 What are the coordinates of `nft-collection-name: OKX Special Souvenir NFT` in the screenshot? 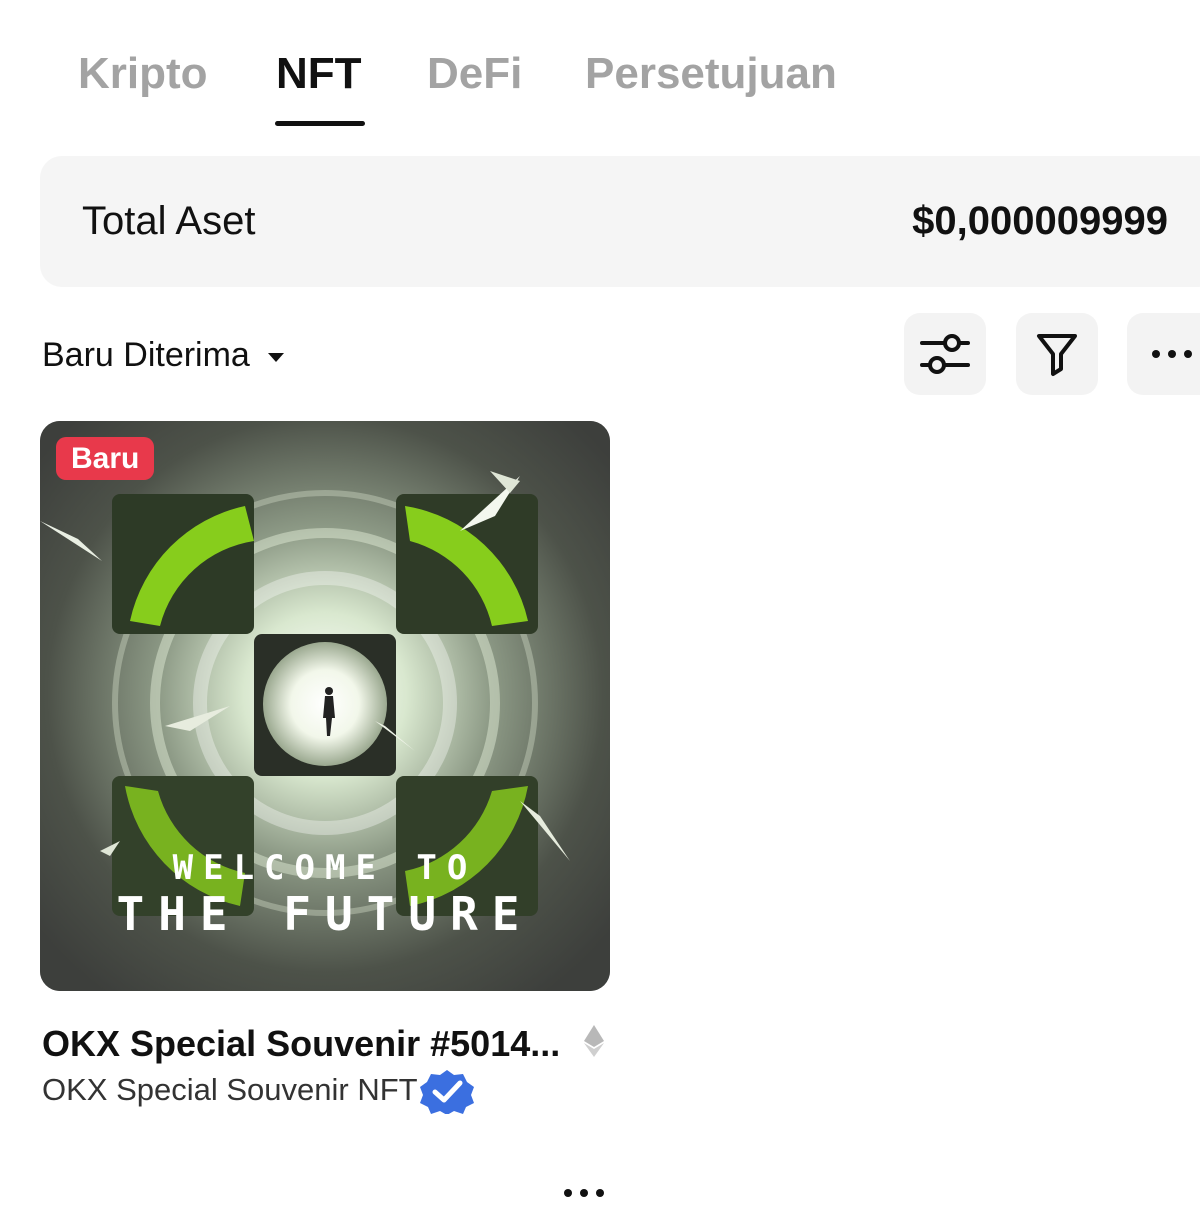 It's located at (230, 1090).